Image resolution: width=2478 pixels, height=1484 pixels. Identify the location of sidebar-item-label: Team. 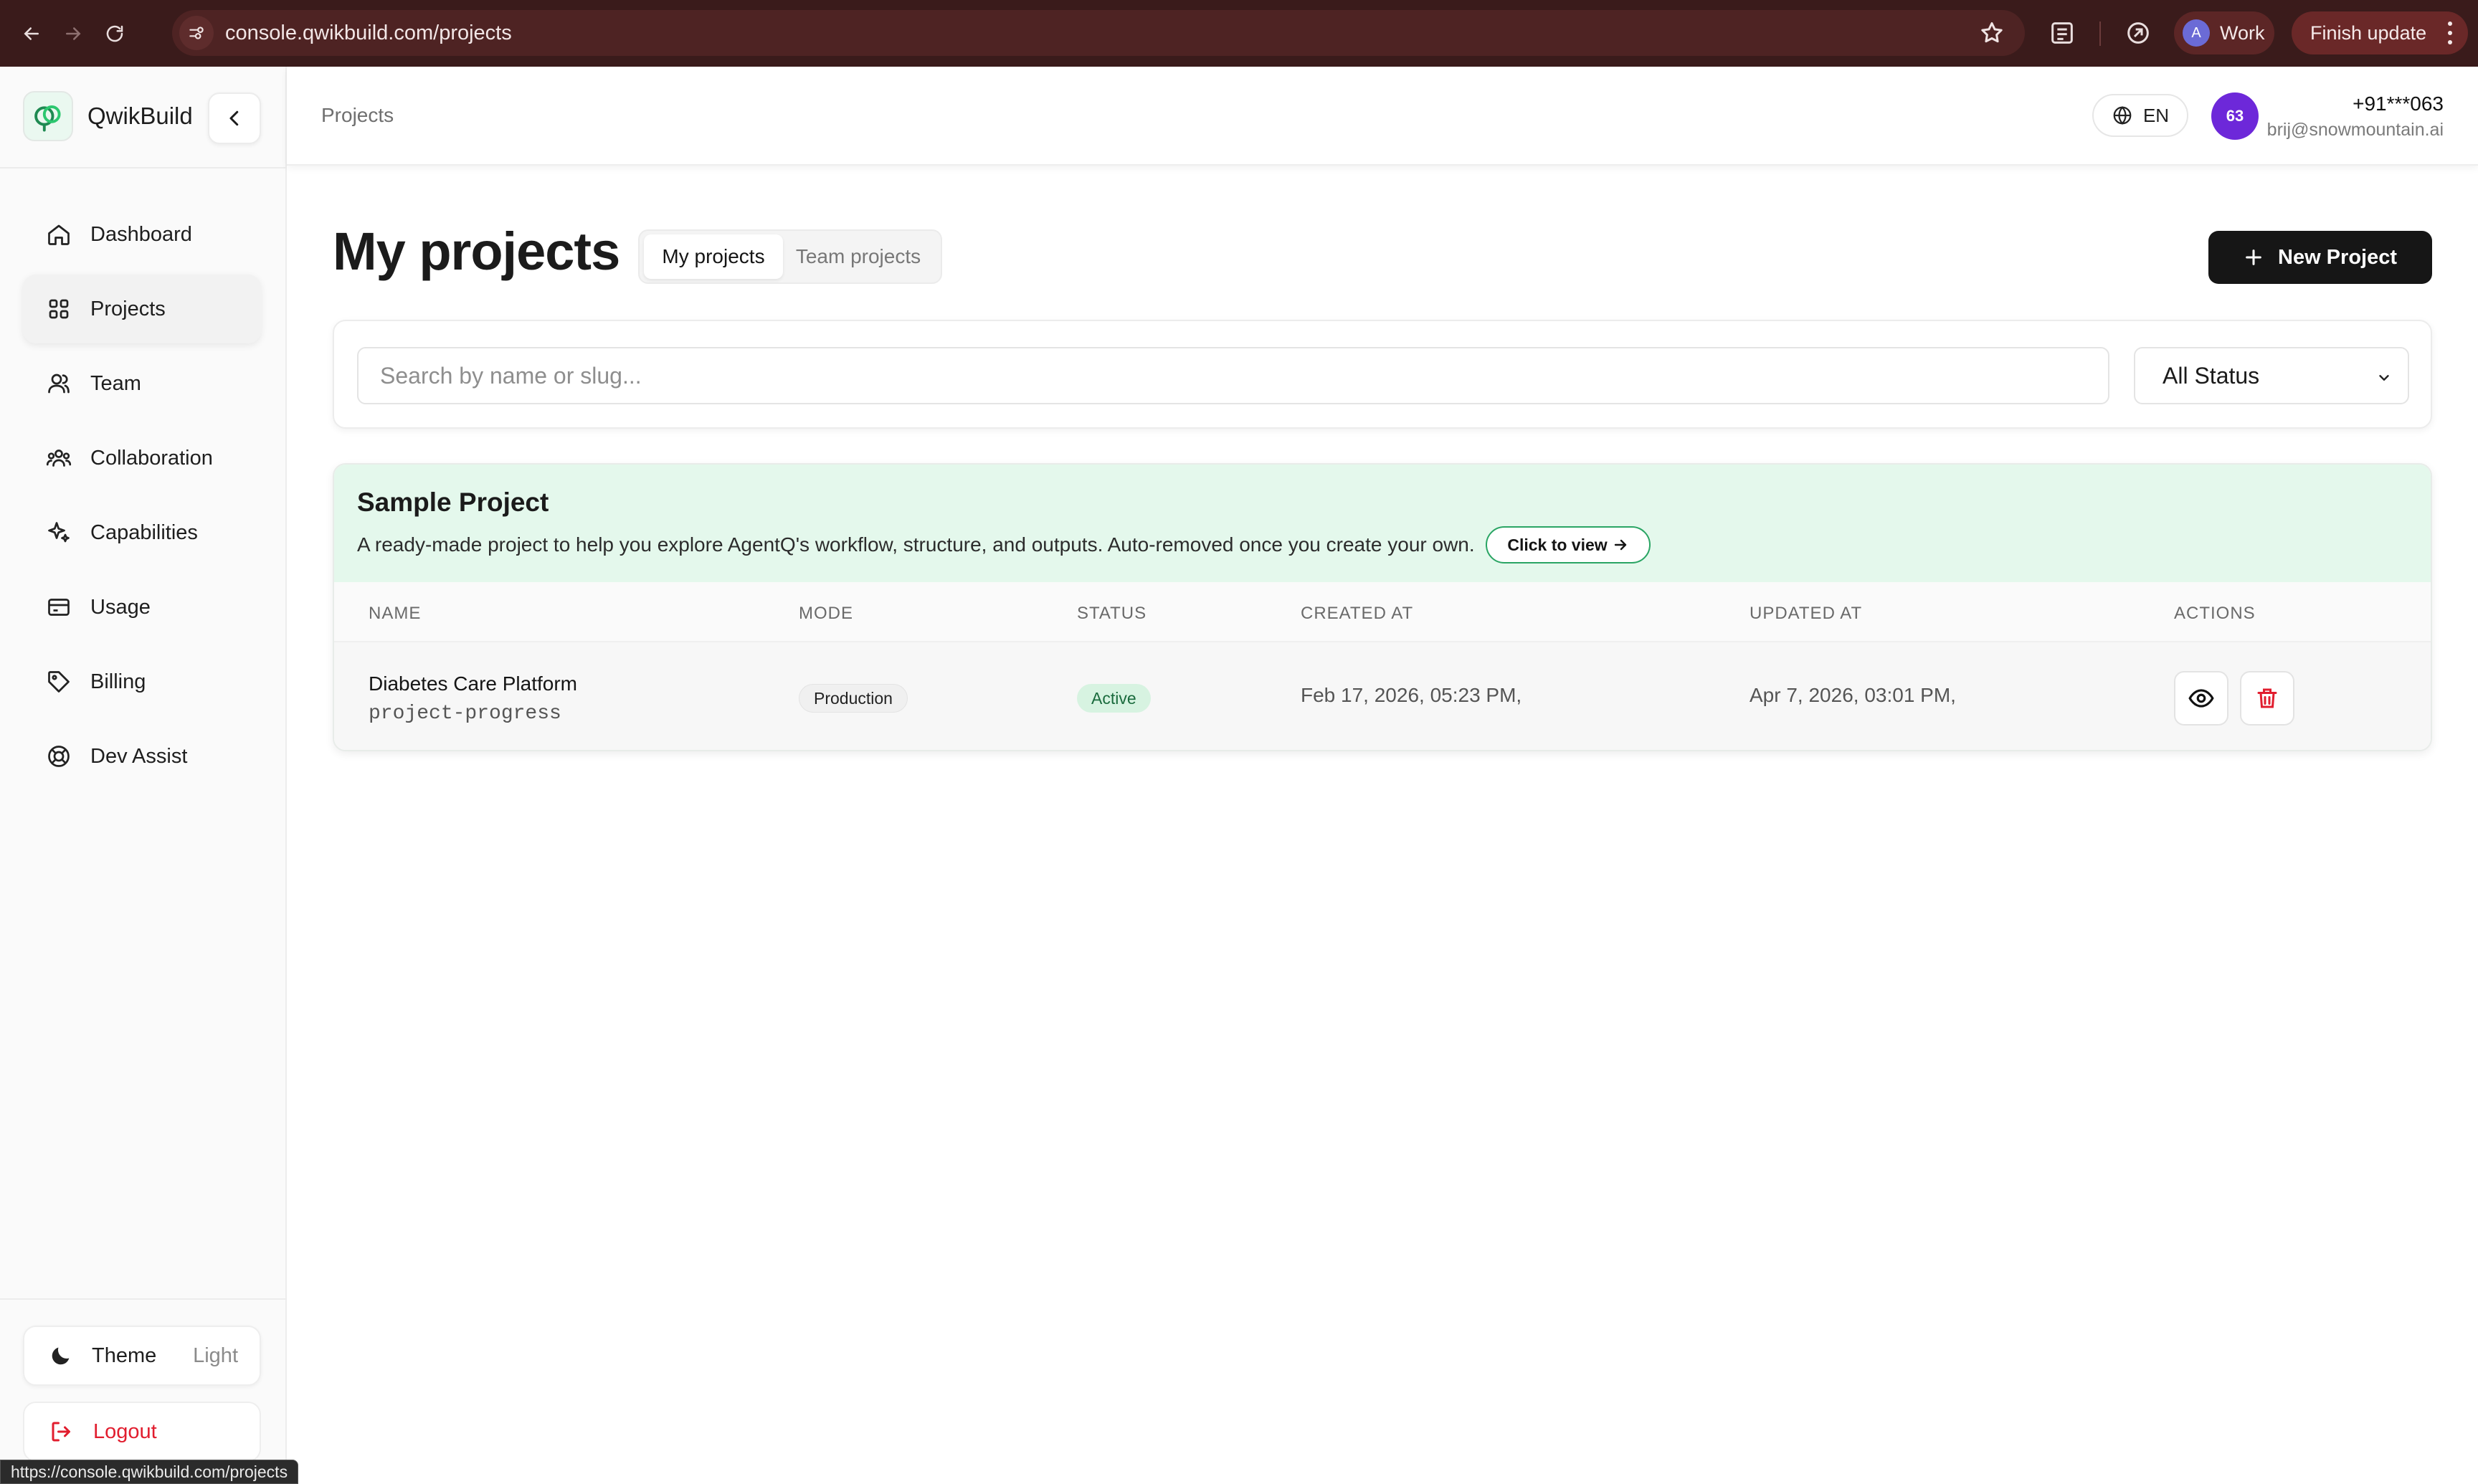
(115, 383).